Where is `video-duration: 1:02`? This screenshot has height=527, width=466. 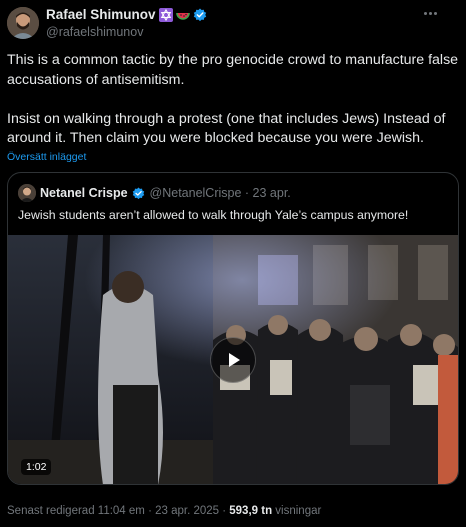
video-duration: 1:02 is located at coordinates (36, 467).